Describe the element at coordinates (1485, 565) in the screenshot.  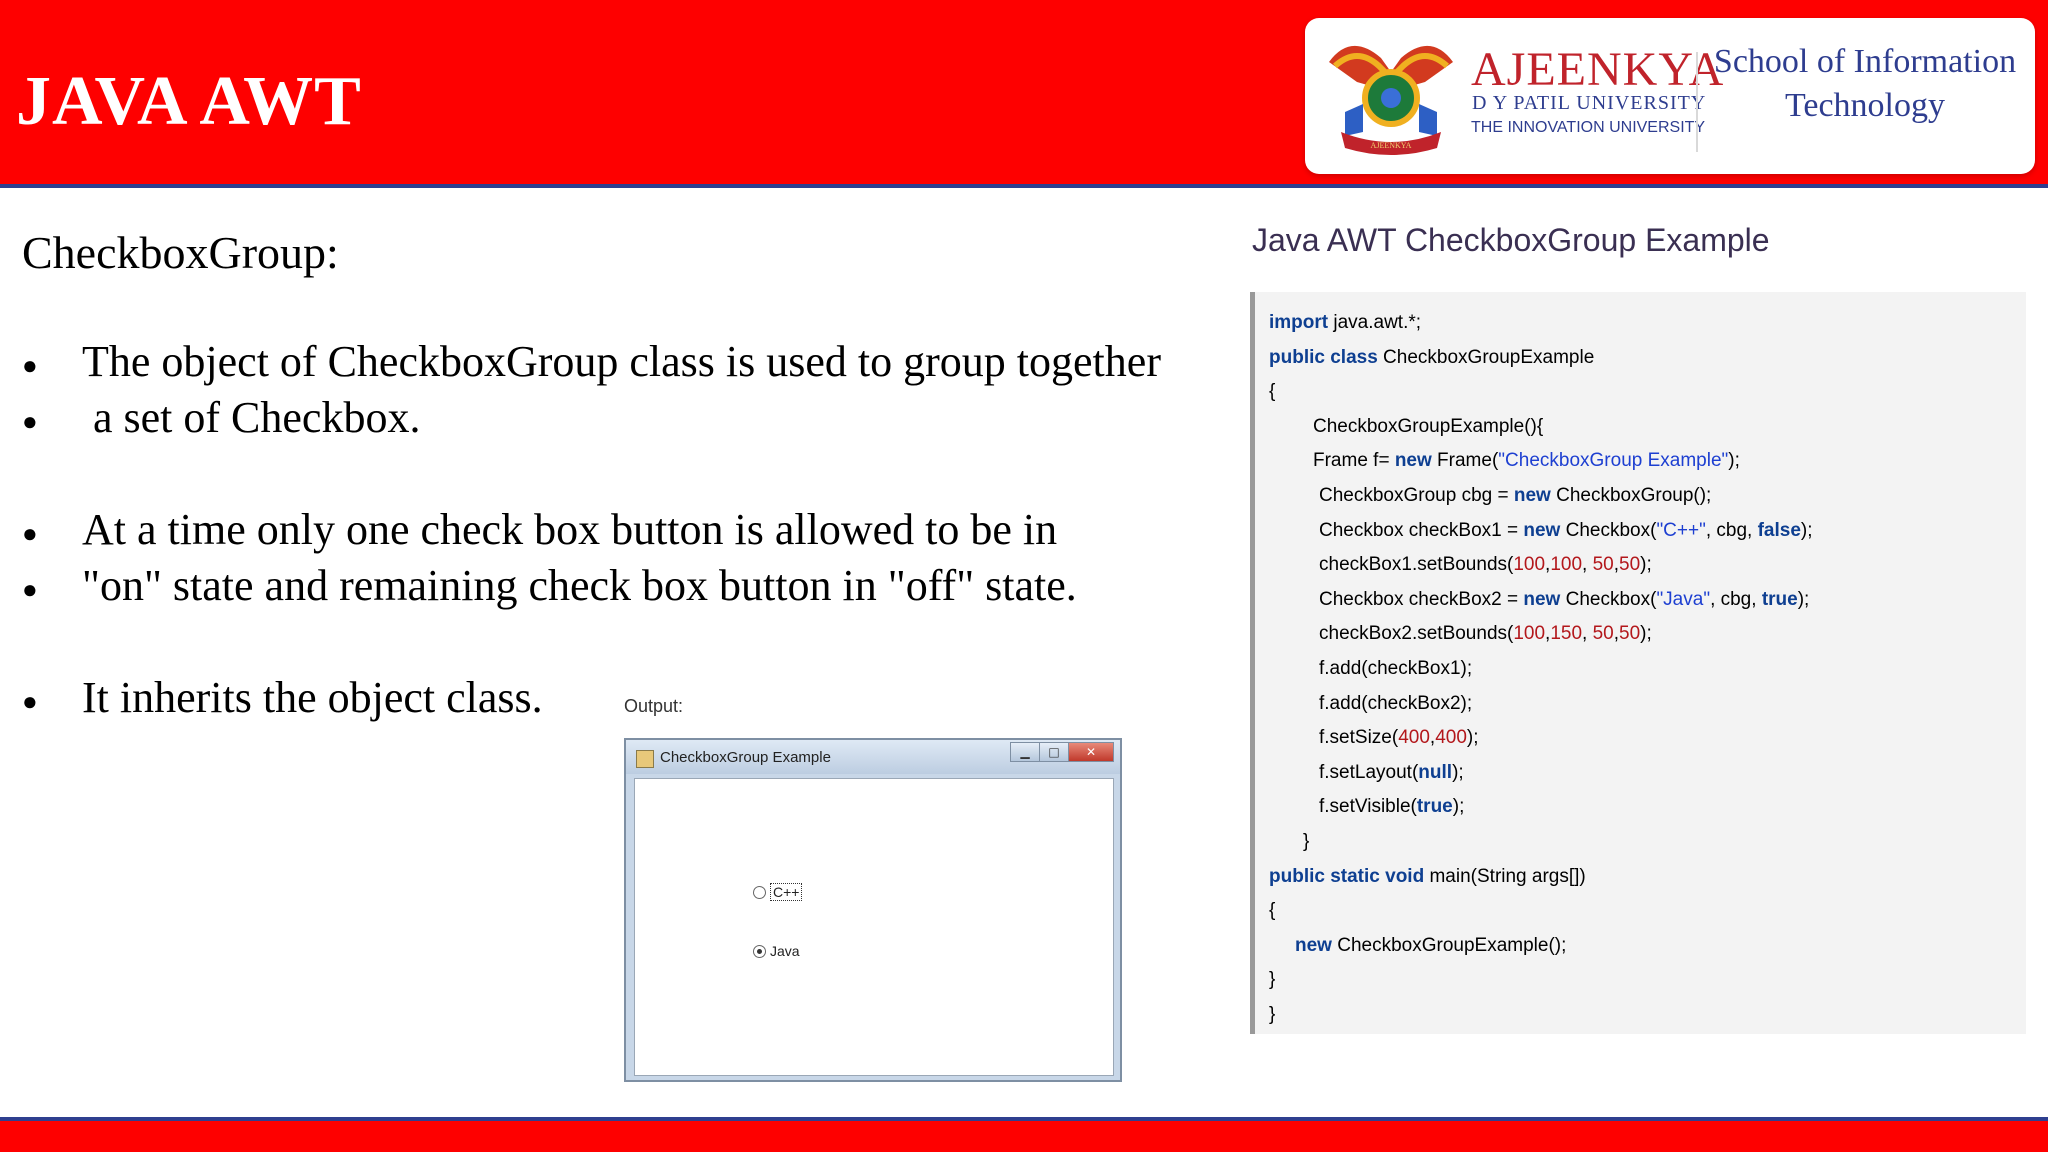
I see `code-line: checkBox1.setBounds(100,100, 50,50);` at that location.